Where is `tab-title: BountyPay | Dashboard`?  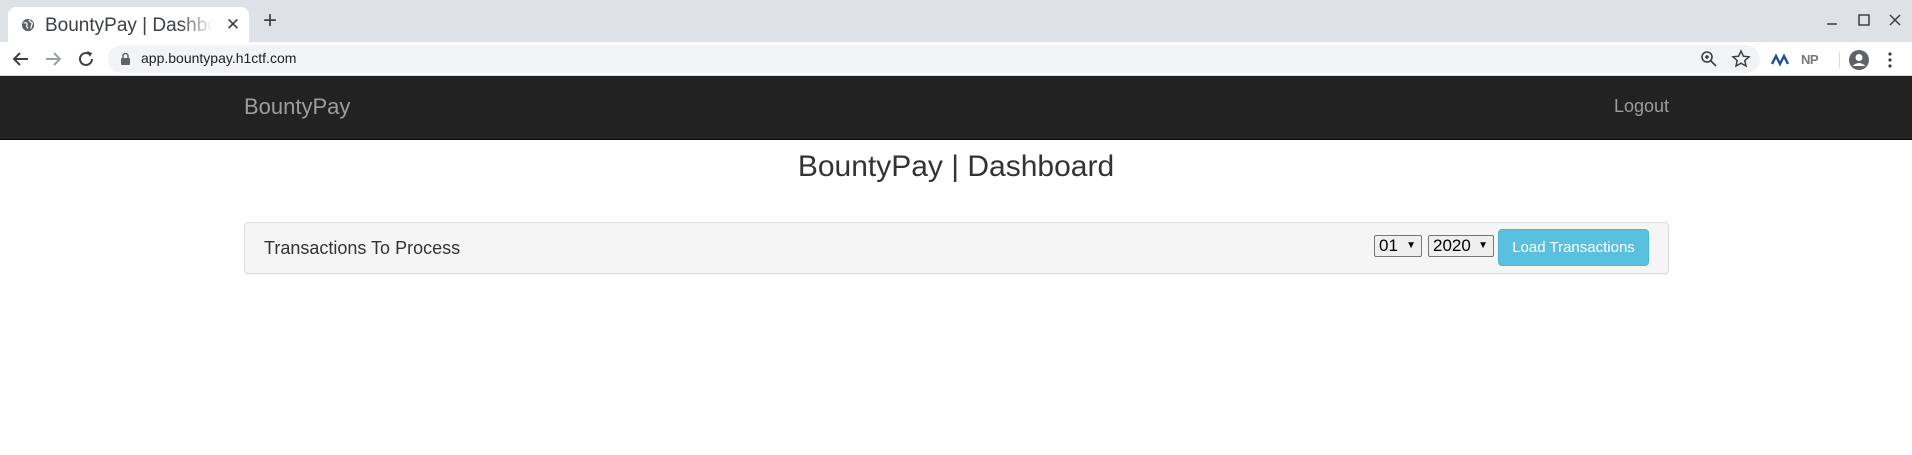
tab-title: BountyPay | Dashboard is located at coordinates (129, 25).